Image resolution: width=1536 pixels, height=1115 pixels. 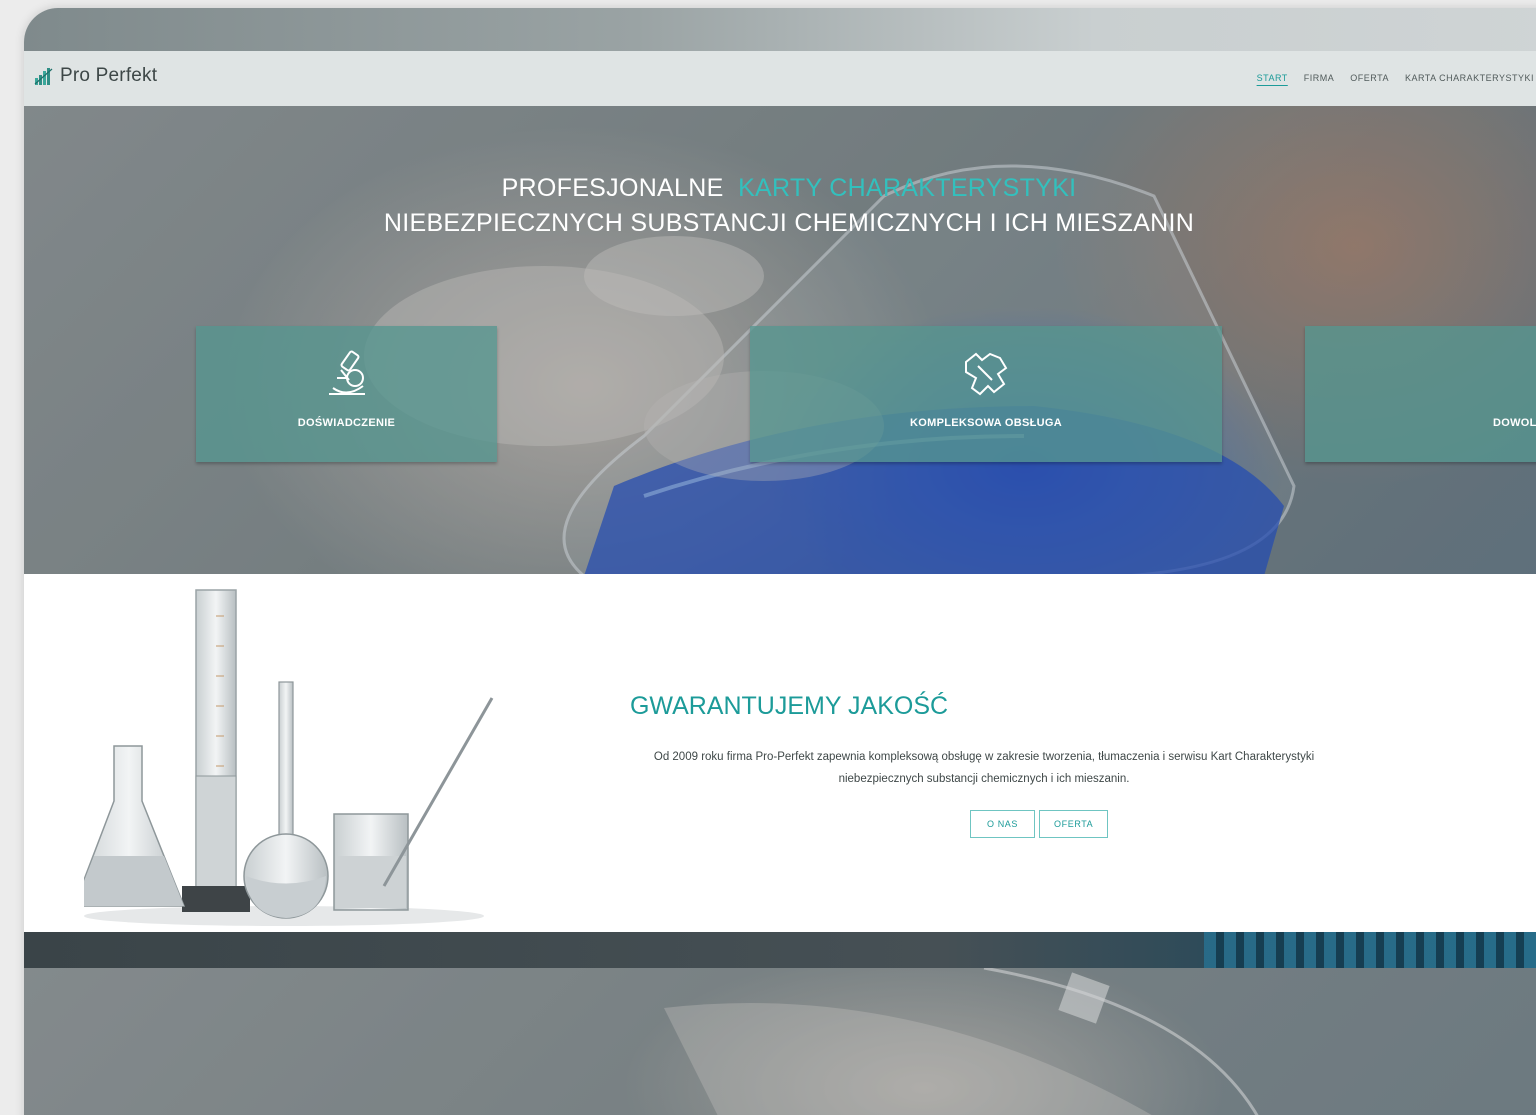 I want to click on logo-icon, so click(x=43, y=76).